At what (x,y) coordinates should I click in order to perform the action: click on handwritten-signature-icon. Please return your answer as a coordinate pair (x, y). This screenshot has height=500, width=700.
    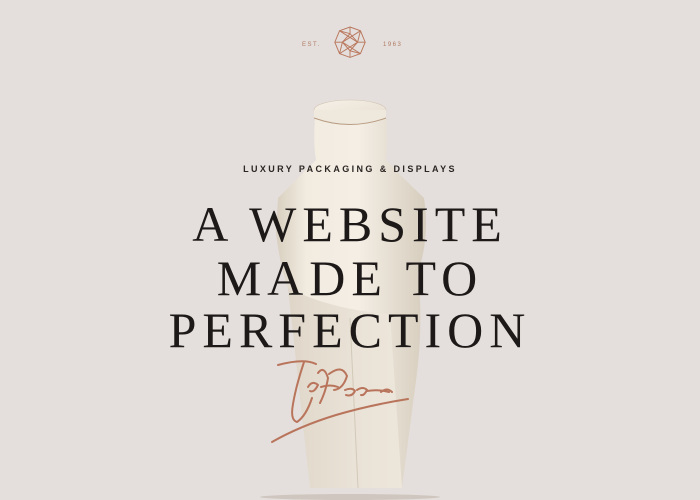
    Looking at the image, I should click on (340, 401).